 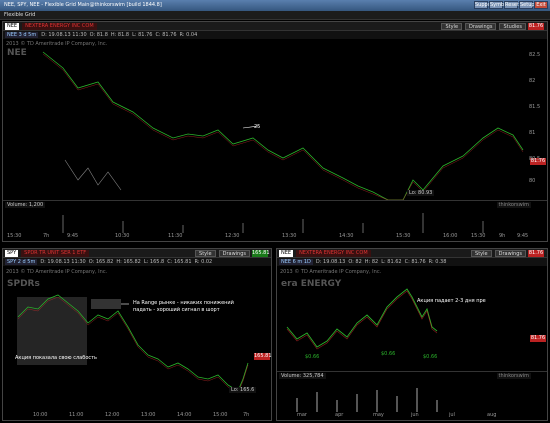 I want to click on left-annotation-short: падать - хороший сигнал в шорт, so click(x=176, y=310).